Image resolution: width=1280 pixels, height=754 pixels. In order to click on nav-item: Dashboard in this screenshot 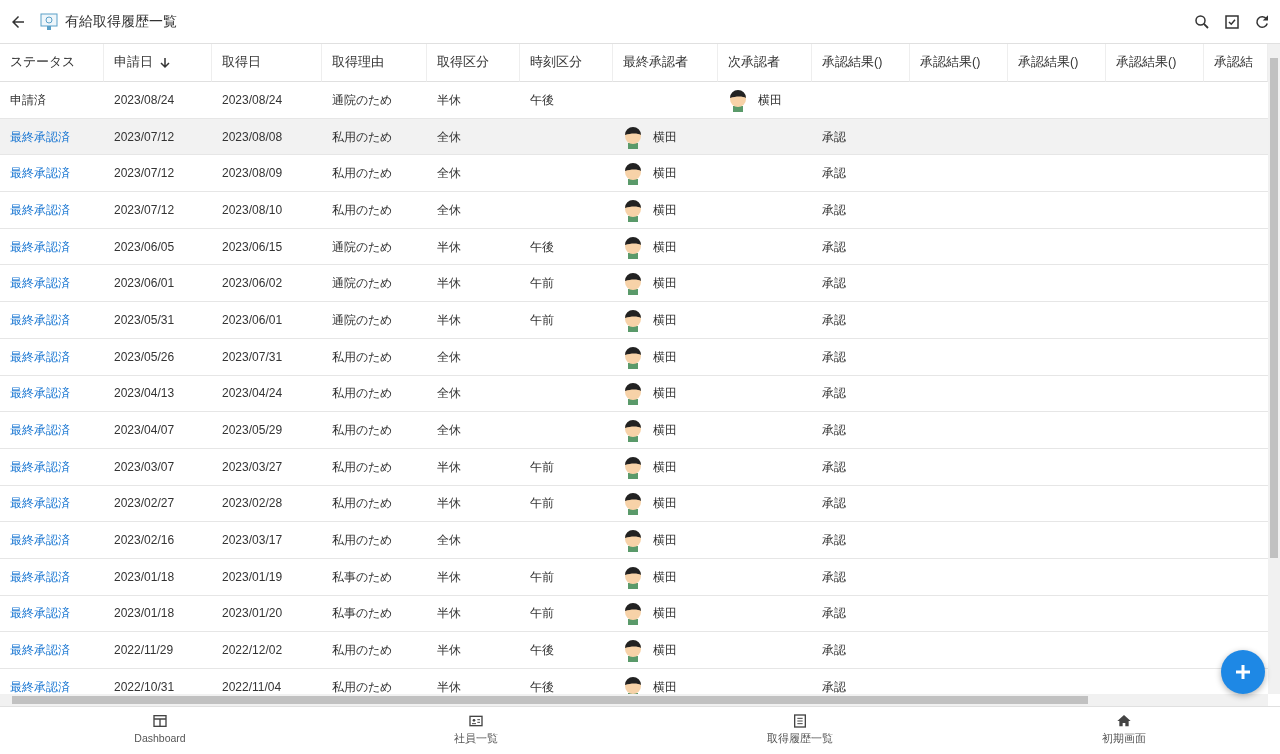, I will do `click(160, 730)`.